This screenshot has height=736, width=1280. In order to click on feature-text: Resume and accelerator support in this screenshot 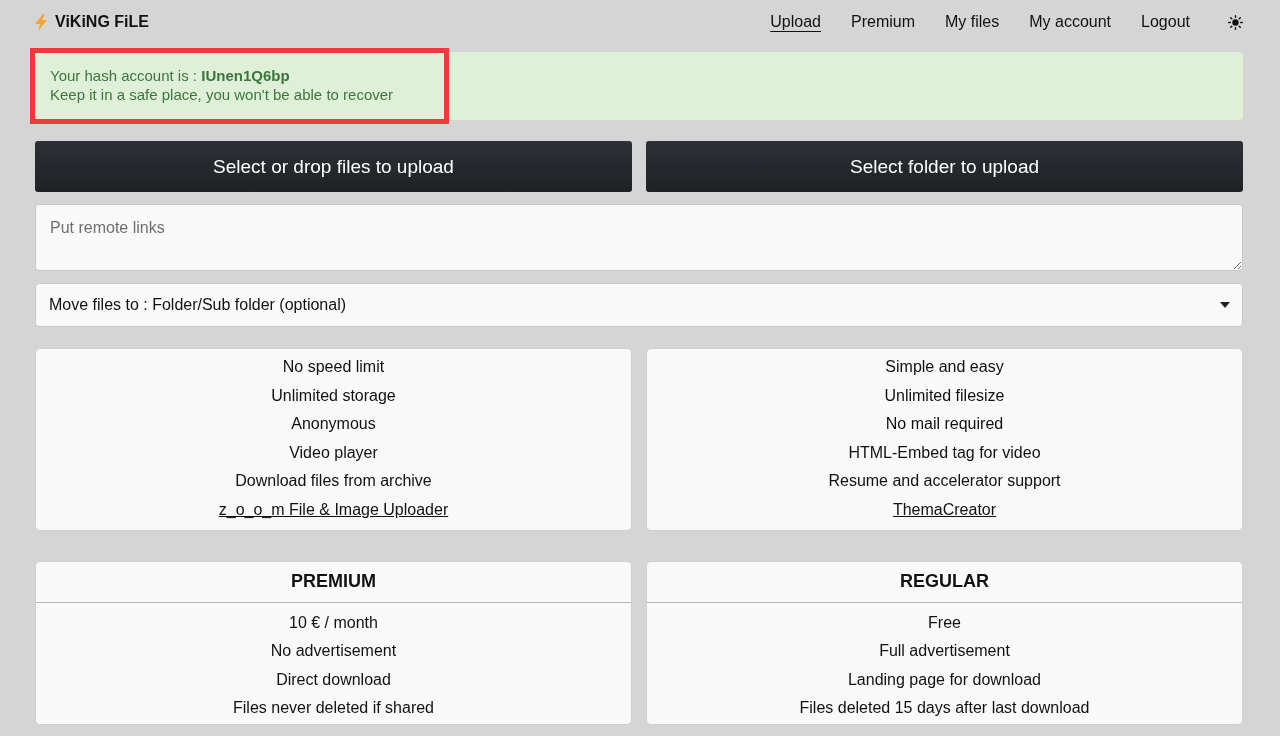, I will do `click(944, 481)`.